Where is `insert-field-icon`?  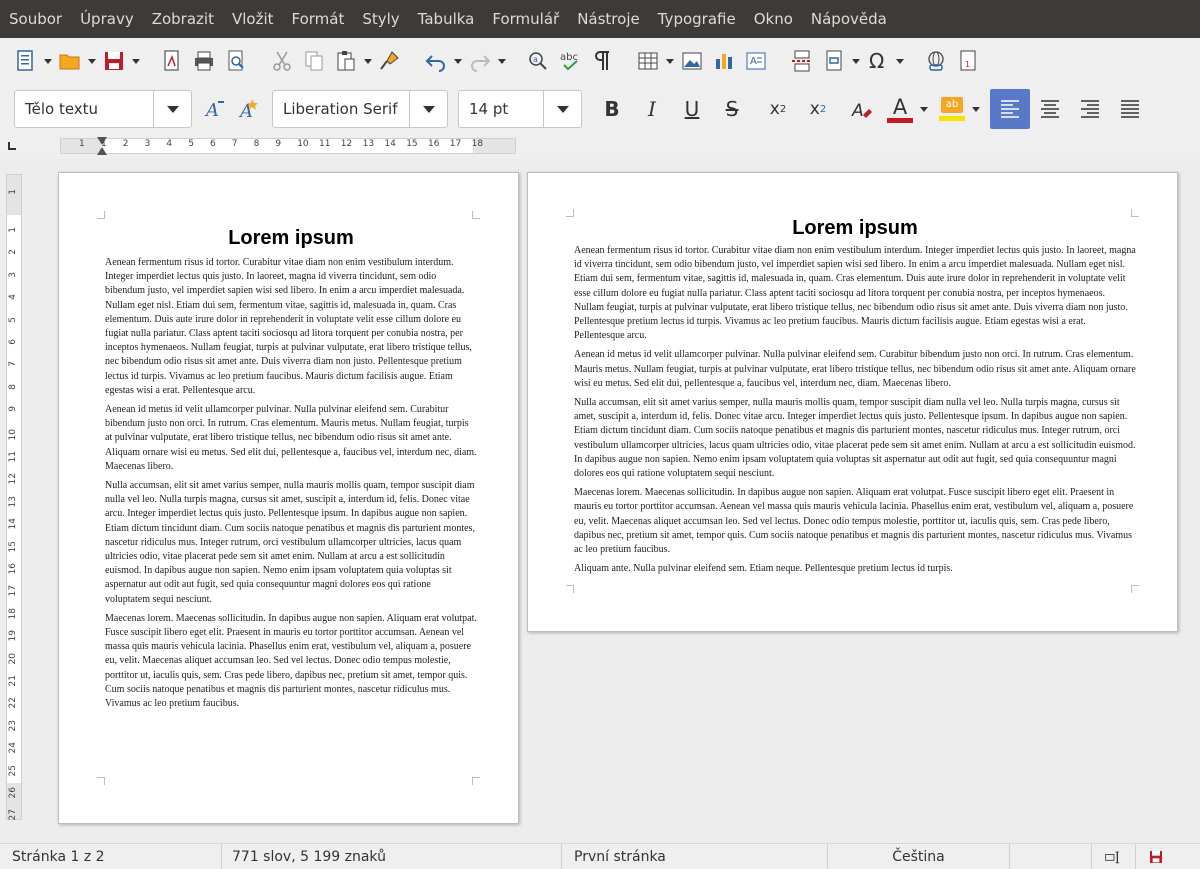 insert-field-icon is located at coordinates (834, 61).